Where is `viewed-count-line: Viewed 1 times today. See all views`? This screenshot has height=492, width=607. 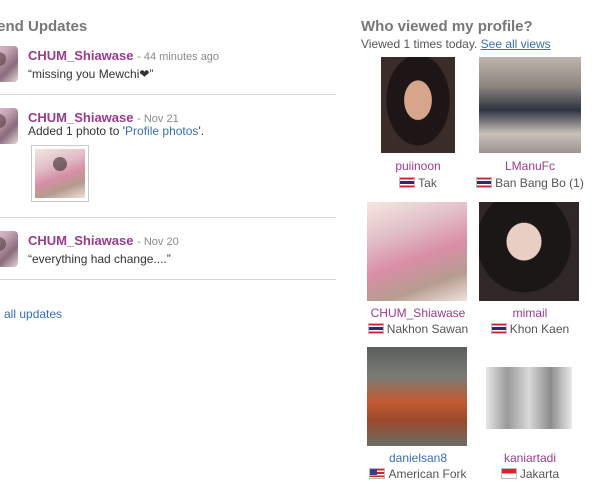 viewed-count-line: Viewed 1 times today. See all views is located at coordinates (456, 44).